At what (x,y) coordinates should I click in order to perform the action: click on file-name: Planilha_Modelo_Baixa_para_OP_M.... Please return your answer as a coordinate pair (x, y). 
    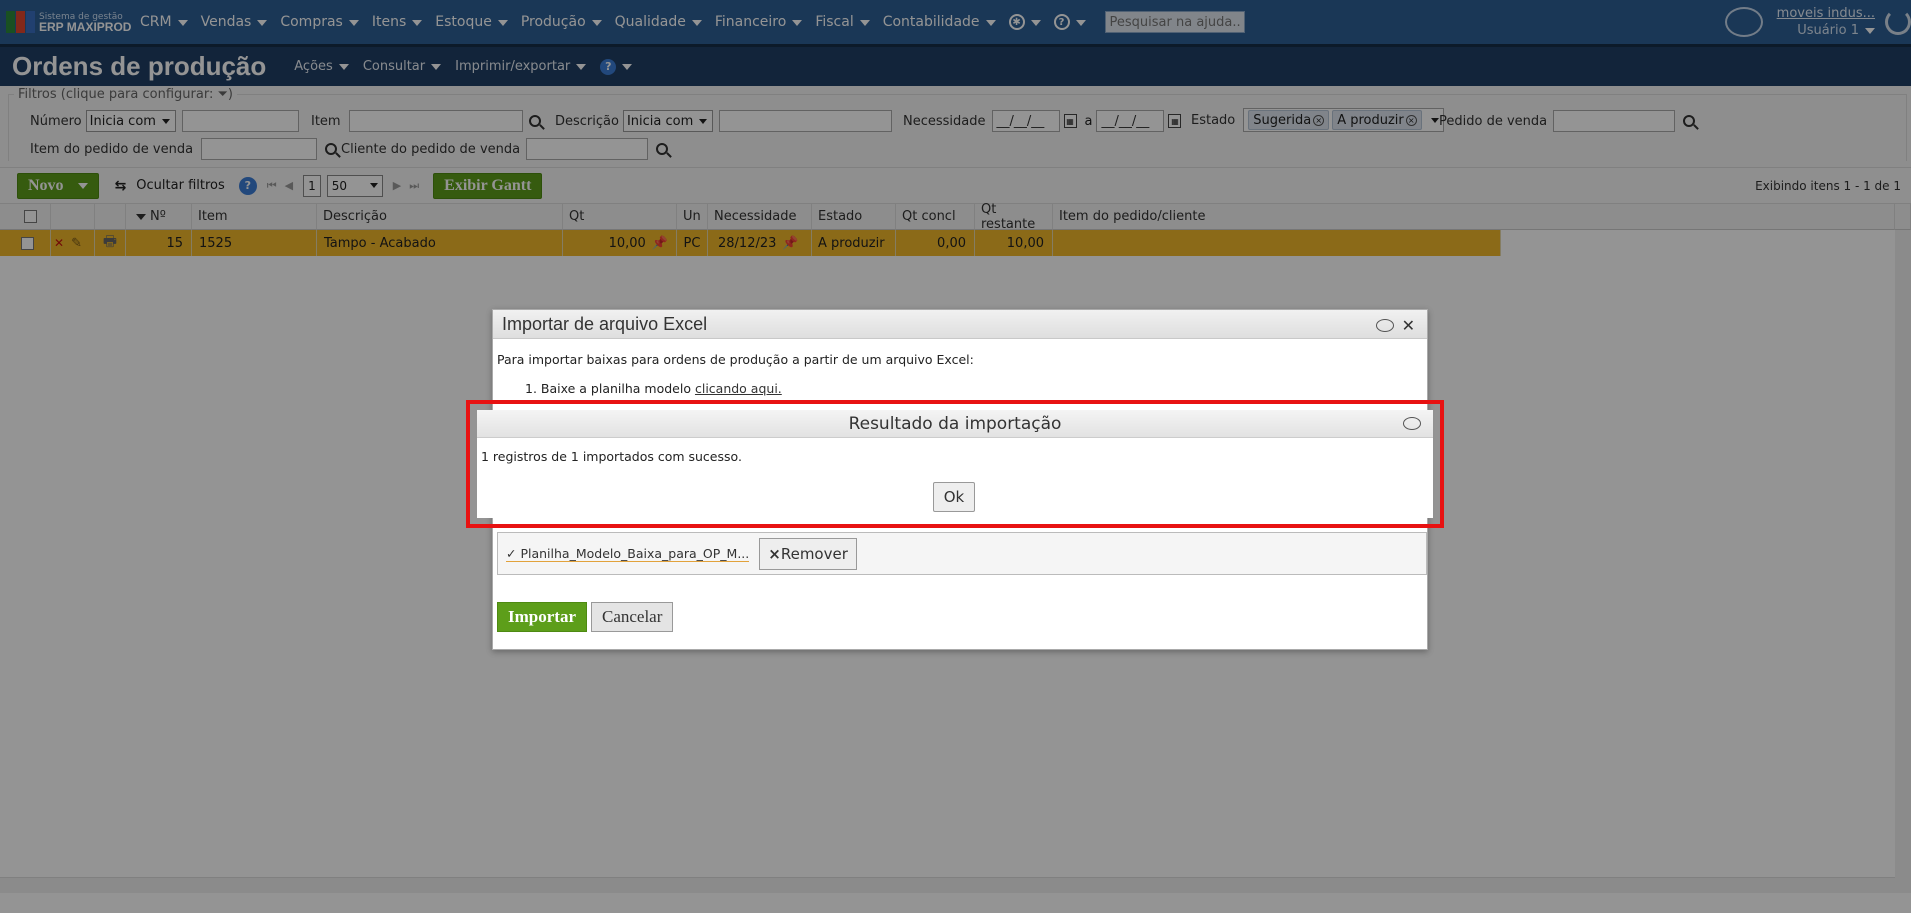
    Looking at the image, I should click on (635, 553).